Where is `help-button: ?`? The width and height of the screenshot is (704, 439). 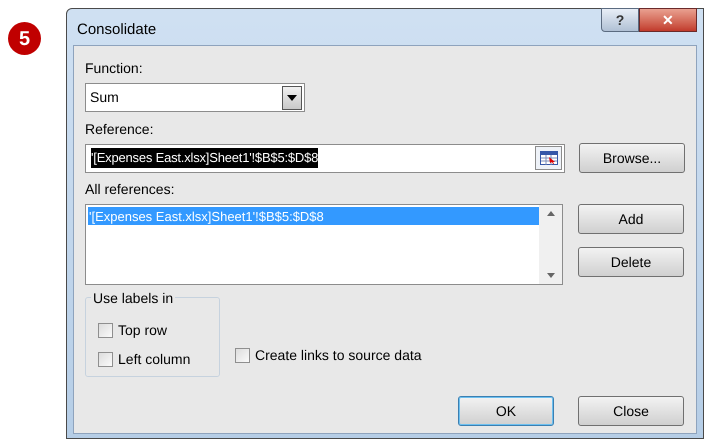 help-button: ? is located at coordinates (620, 20).